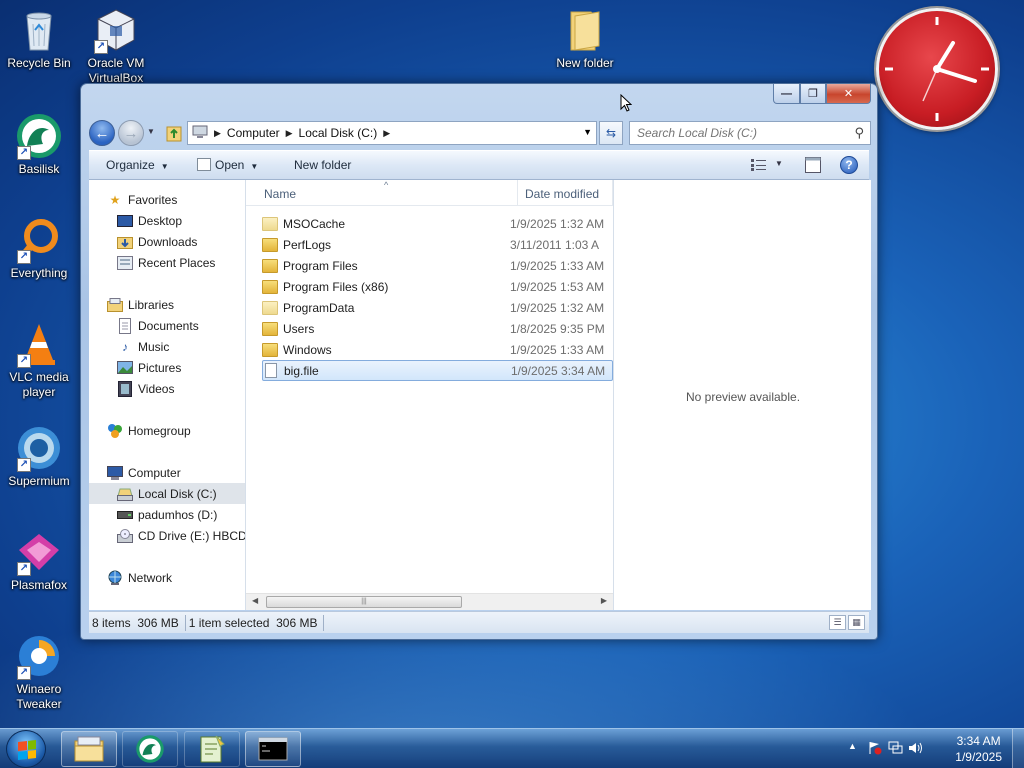  Describe the element at coordinates (437, 370) in the screenshot. I see `file-row: big.file 1/9/2025 3:34 AM` at that location.